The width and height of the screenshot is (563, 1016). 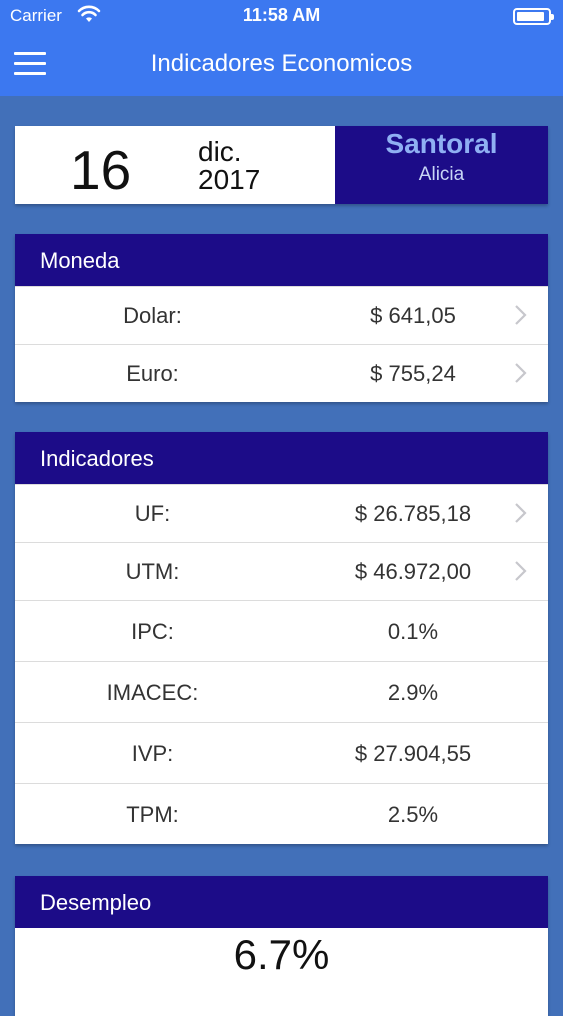 What do you see at coordinates (281, 691) in the screenshot?
I see `indicadores-row-imacec: IMACEC: 2.9%` at bounding box center [281, 691].